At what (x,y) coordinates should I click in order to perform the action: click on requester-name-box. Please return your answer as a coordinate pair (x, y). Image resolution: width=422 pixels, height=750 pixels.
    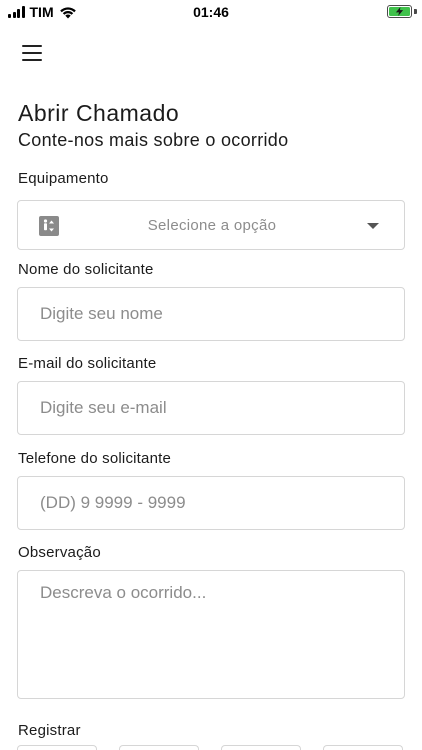
    Looking at the image, I should click on (211, 314).